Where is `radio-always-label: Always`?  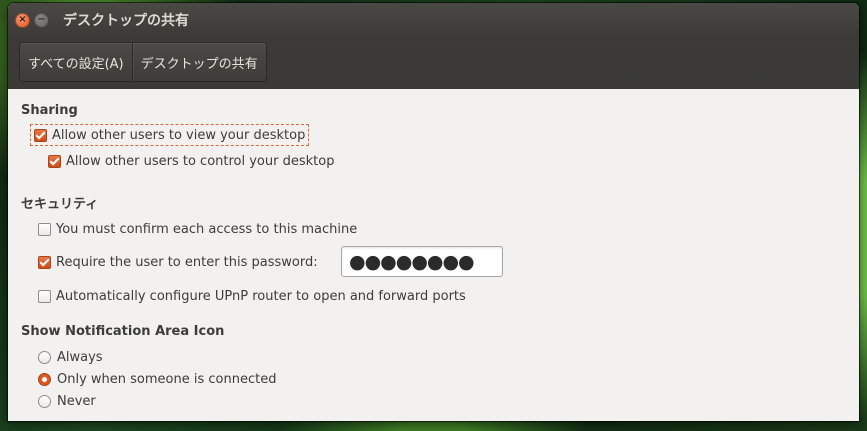
radio-always-label: Always is located at coordinates (80, 357).